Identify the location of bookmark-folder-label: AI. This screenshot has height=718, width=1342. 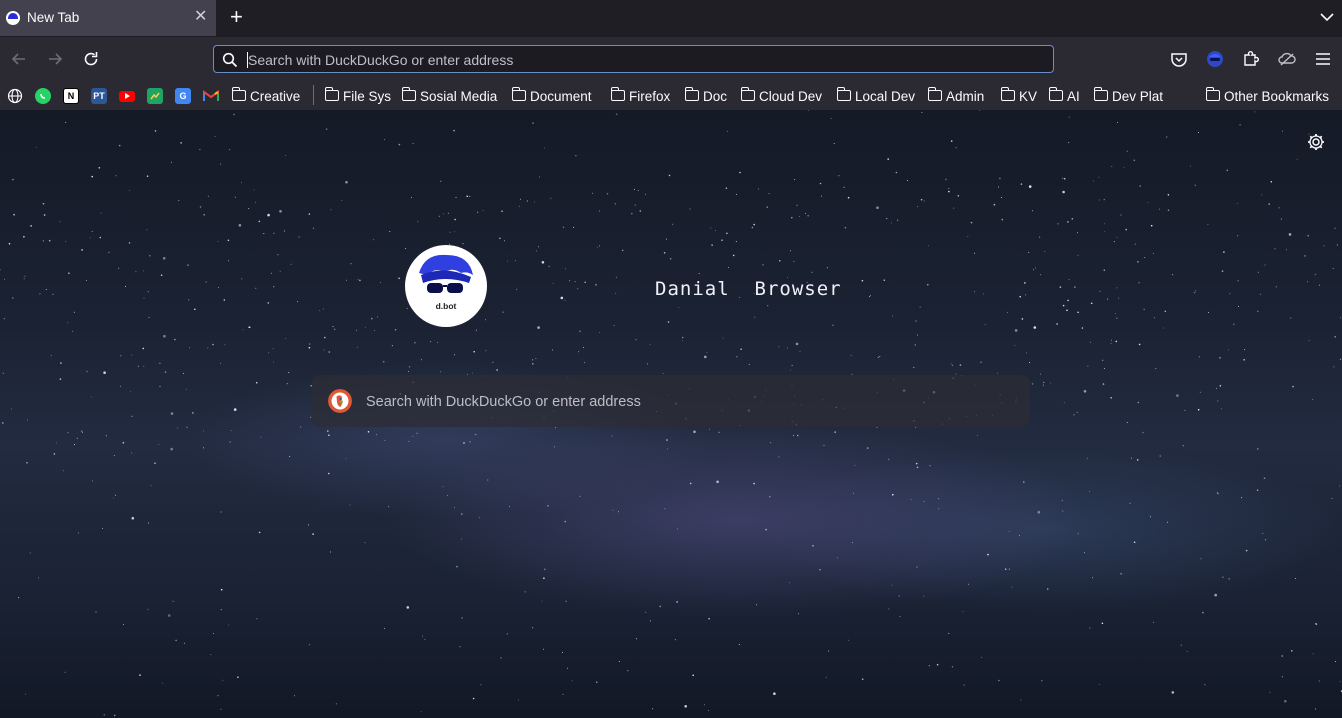
(1073, 96).